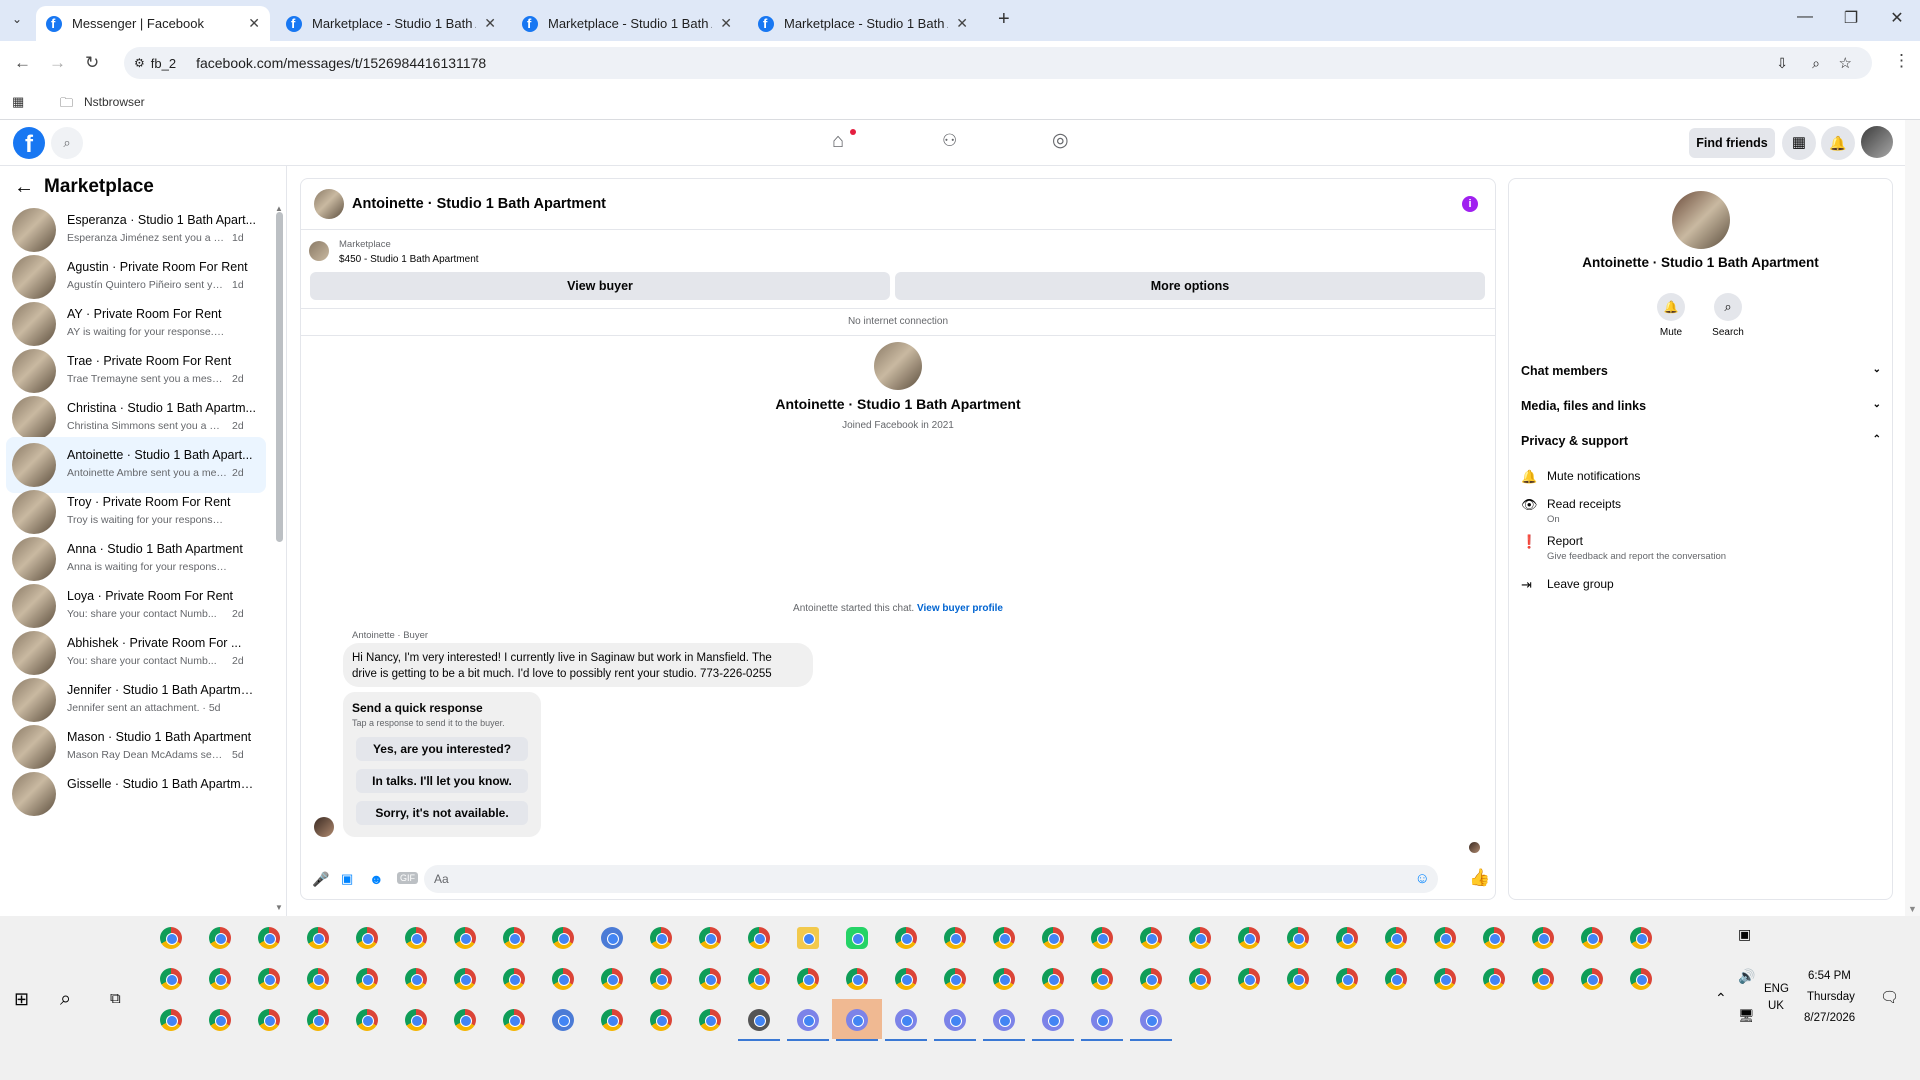 The height and width of the screenshot is (1080, 1920). Describe the element at coordinates (139, 63) in the screenshot. I see `site-info-icon: ⚙` at that location.